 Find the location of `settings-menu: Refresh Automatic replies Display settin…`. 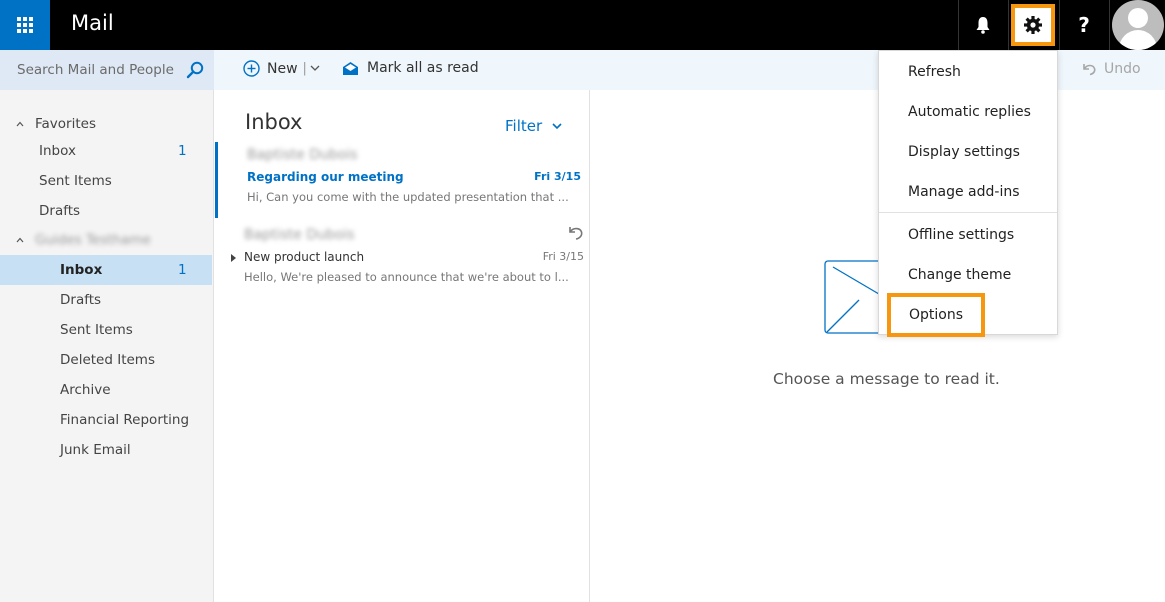

settings-menu: Refresh Automatic replies Display settin… is located at coordinates (968, 193).